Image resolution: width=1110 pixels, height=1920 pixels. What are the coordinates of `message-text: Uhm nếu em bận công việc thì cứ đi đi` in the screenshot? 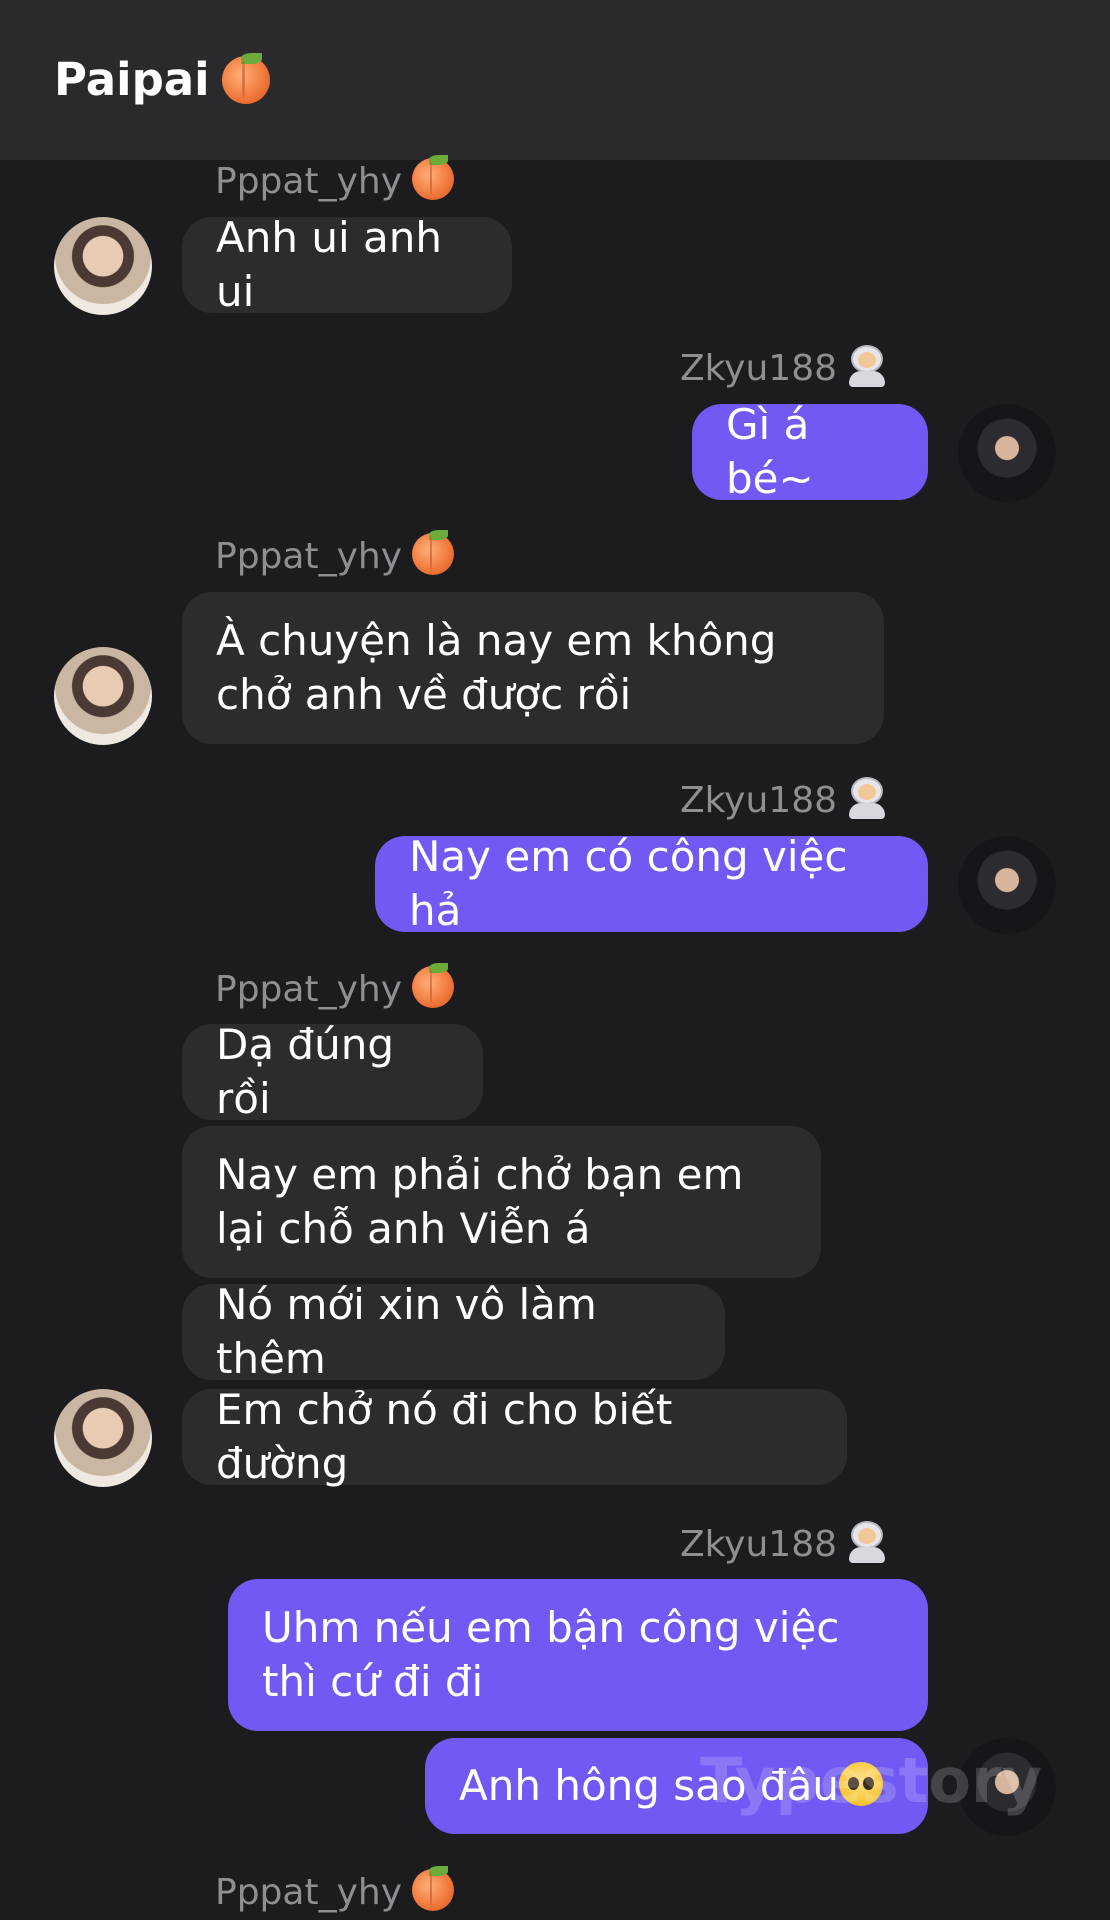 It's located at (551, 1654).